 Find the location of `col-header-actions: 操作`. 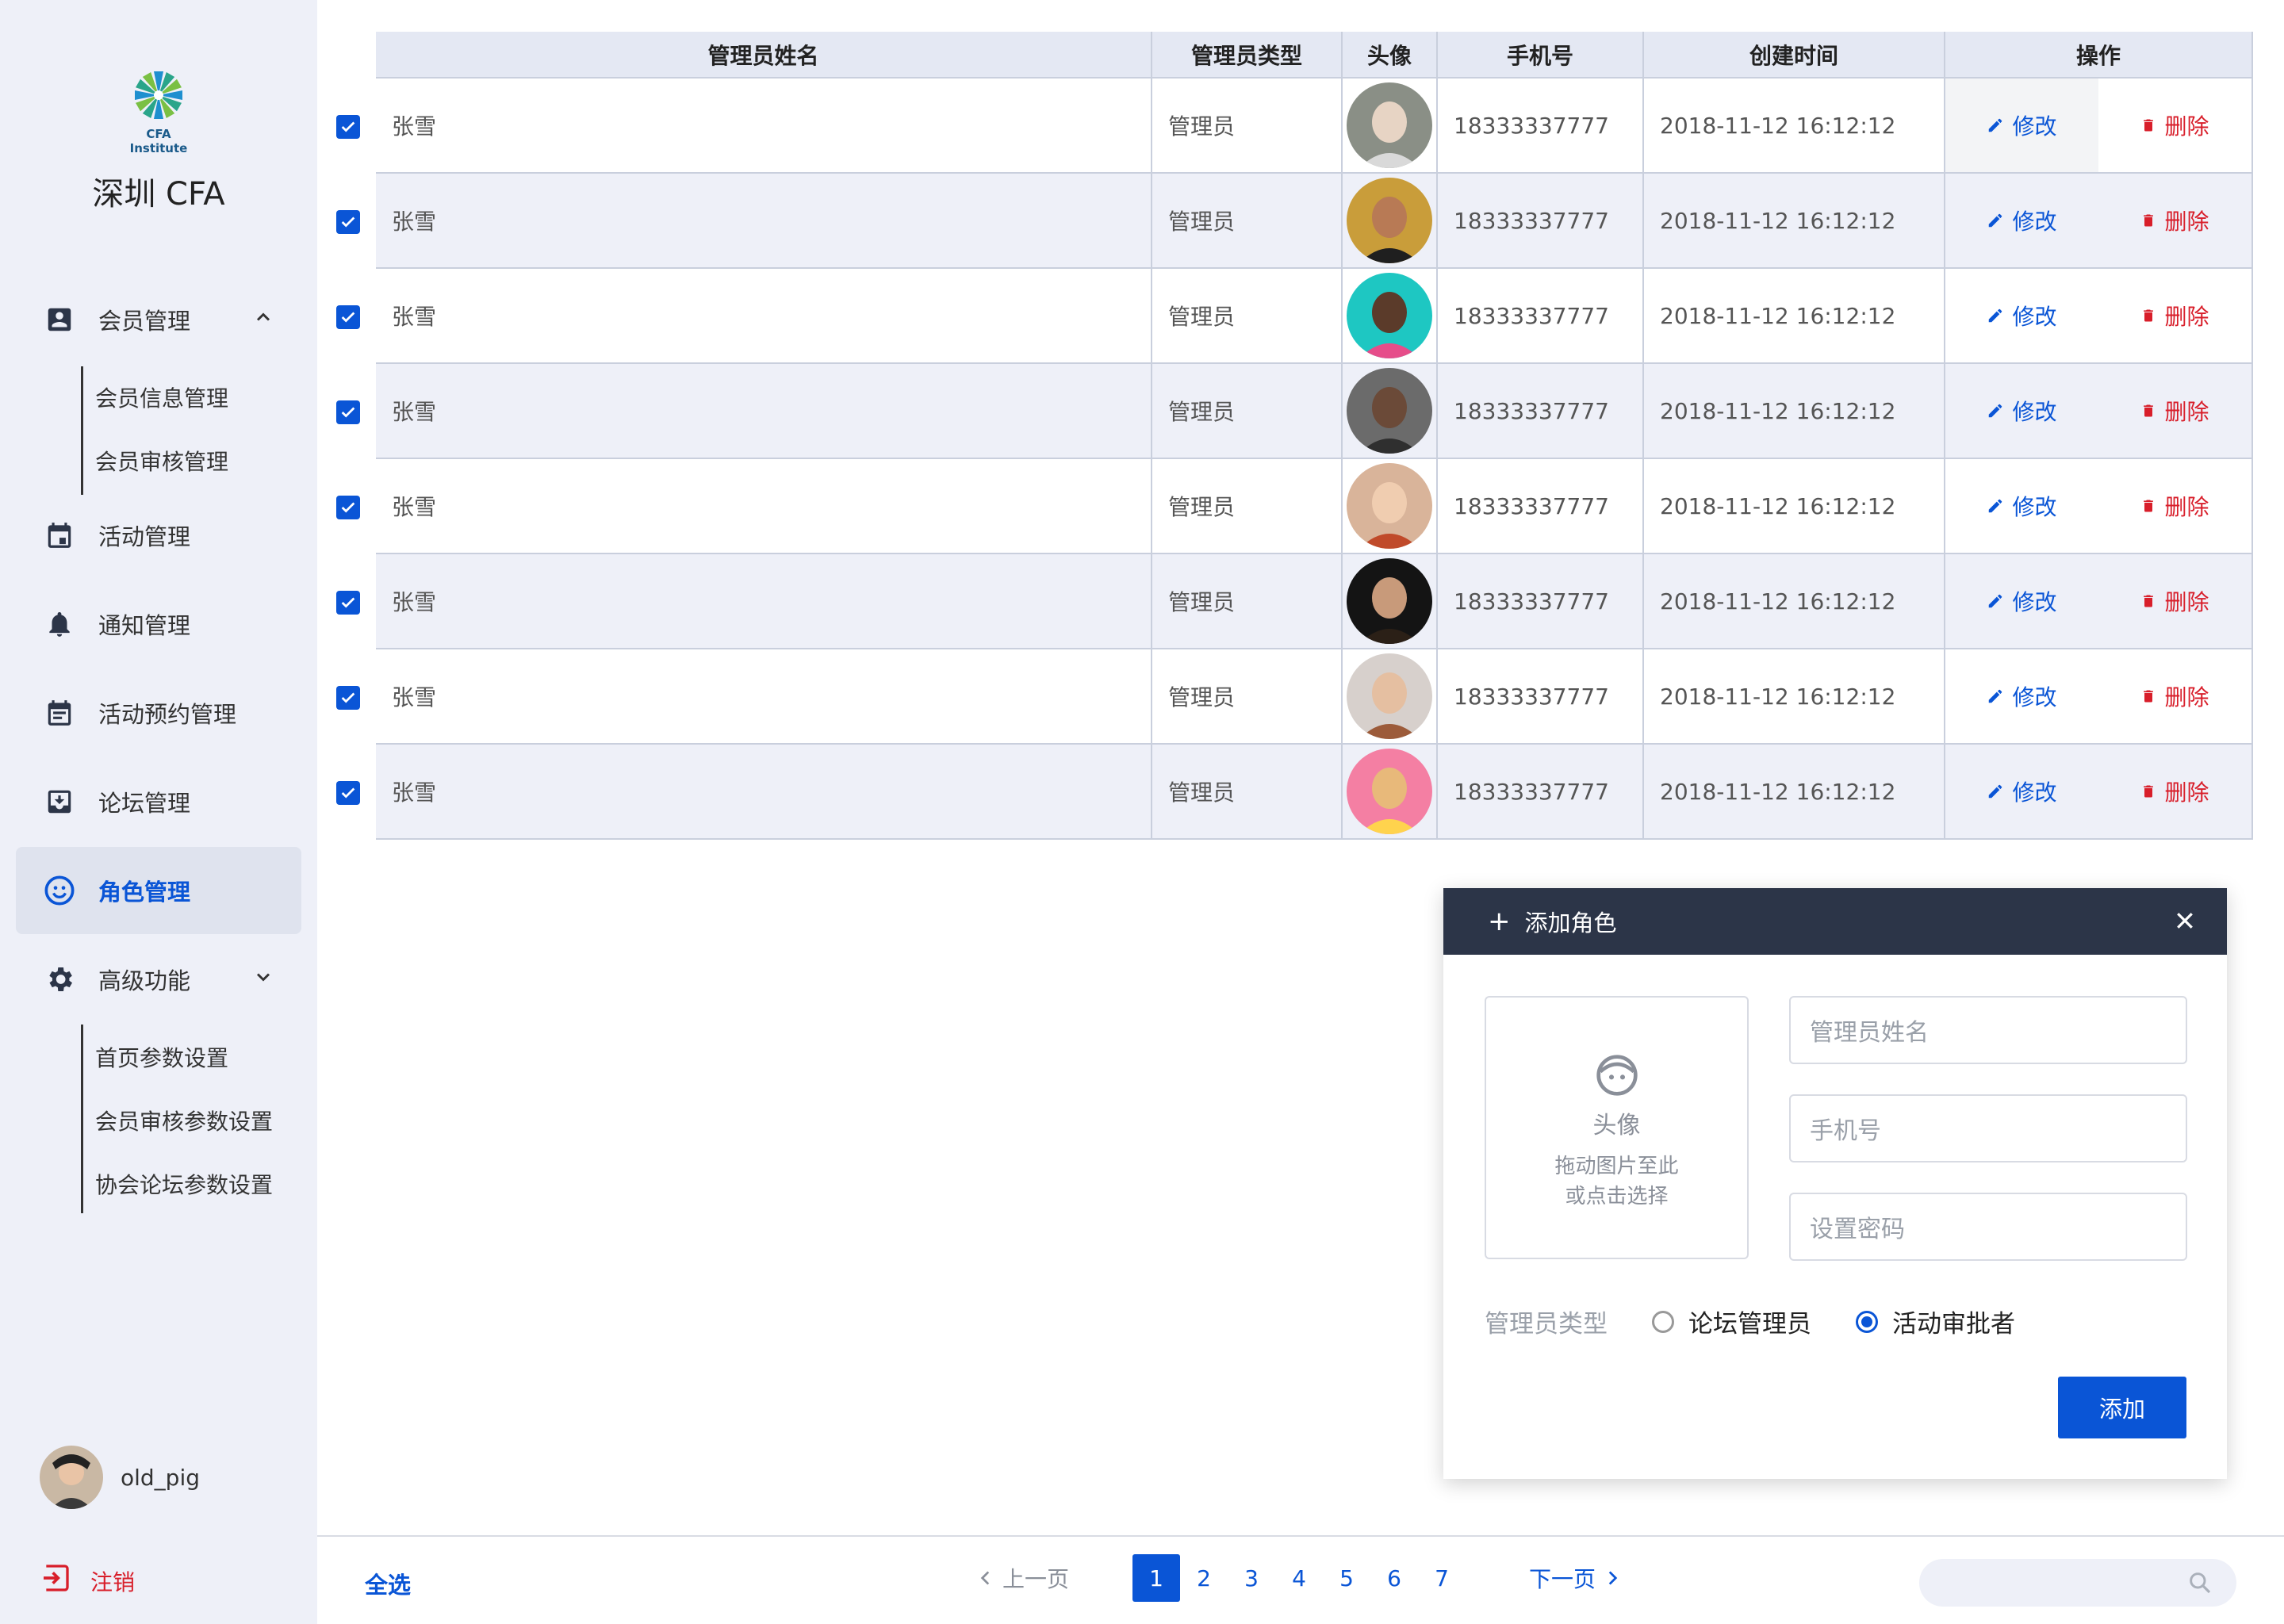

col-header-actions: 操作 is located at coordinates (2099, 55).